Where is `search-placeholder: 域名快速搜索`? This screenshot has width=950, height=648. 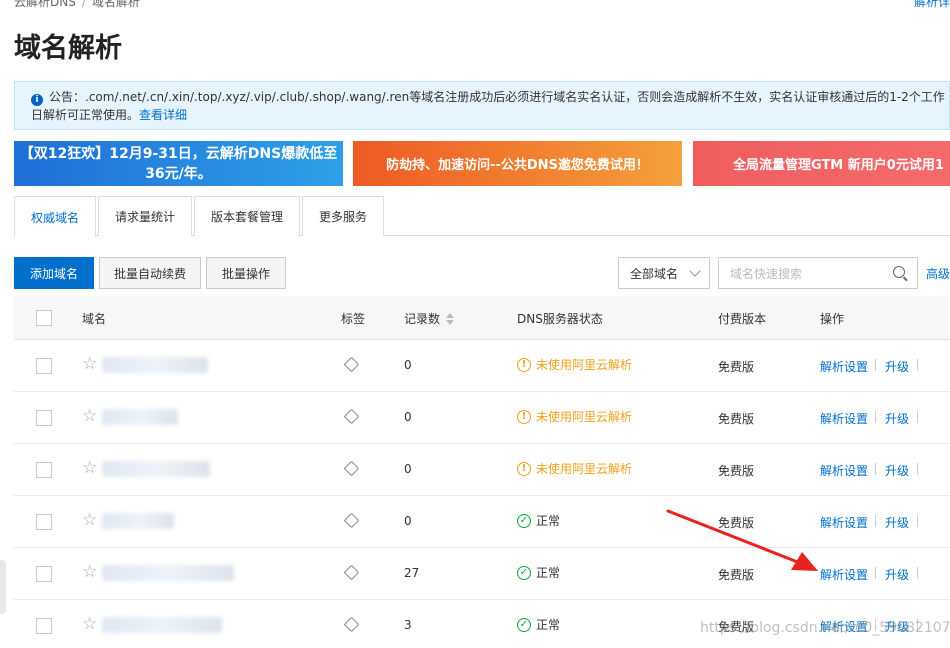 search-placeholder: 域名快速搜索 is located at coordinates (766, 273).